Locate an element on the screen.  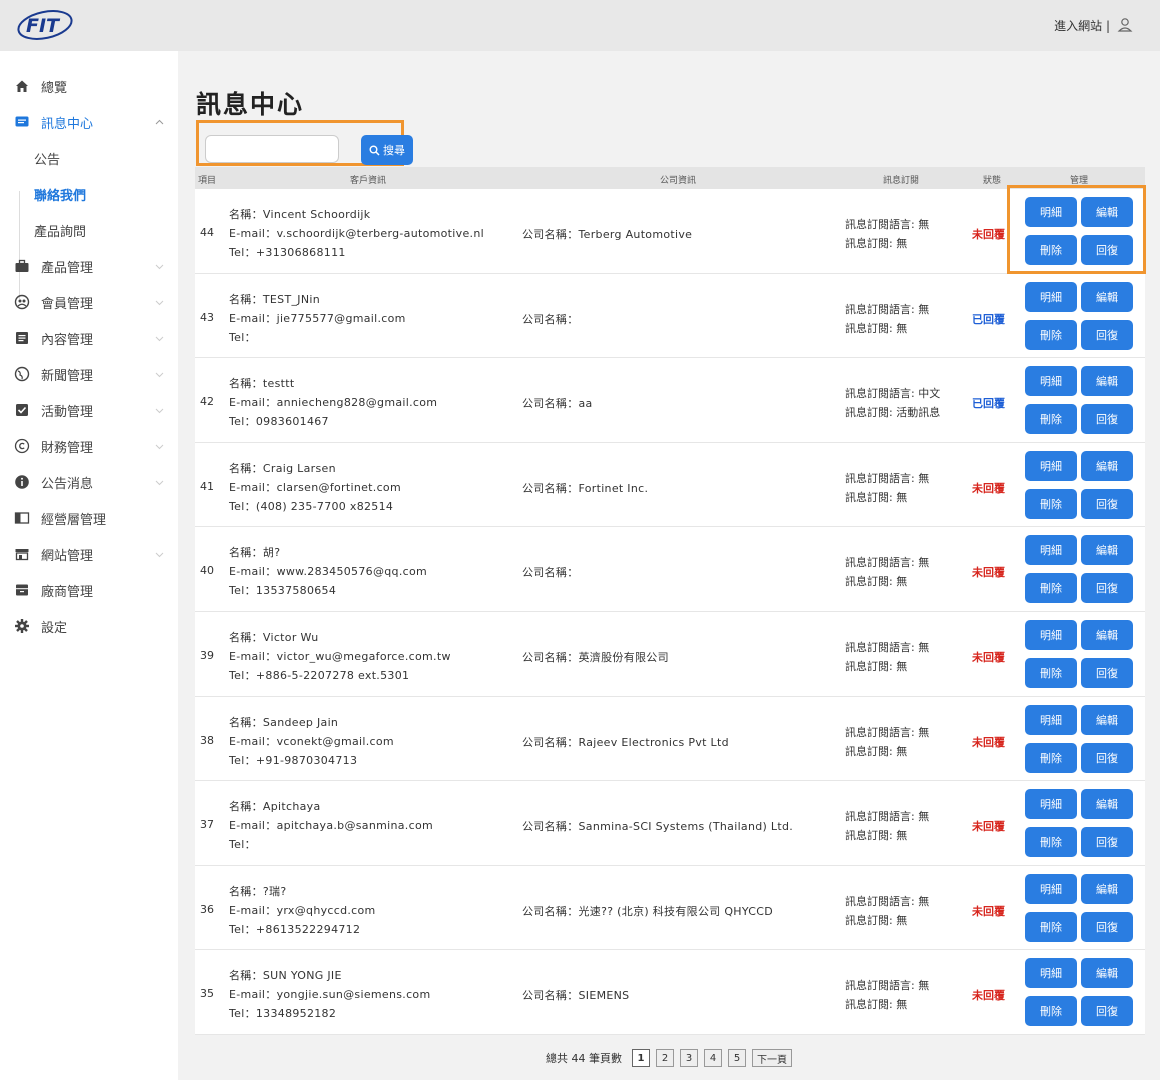
sidebar-item-settings: 設定 is located at coordinates (89, 626).